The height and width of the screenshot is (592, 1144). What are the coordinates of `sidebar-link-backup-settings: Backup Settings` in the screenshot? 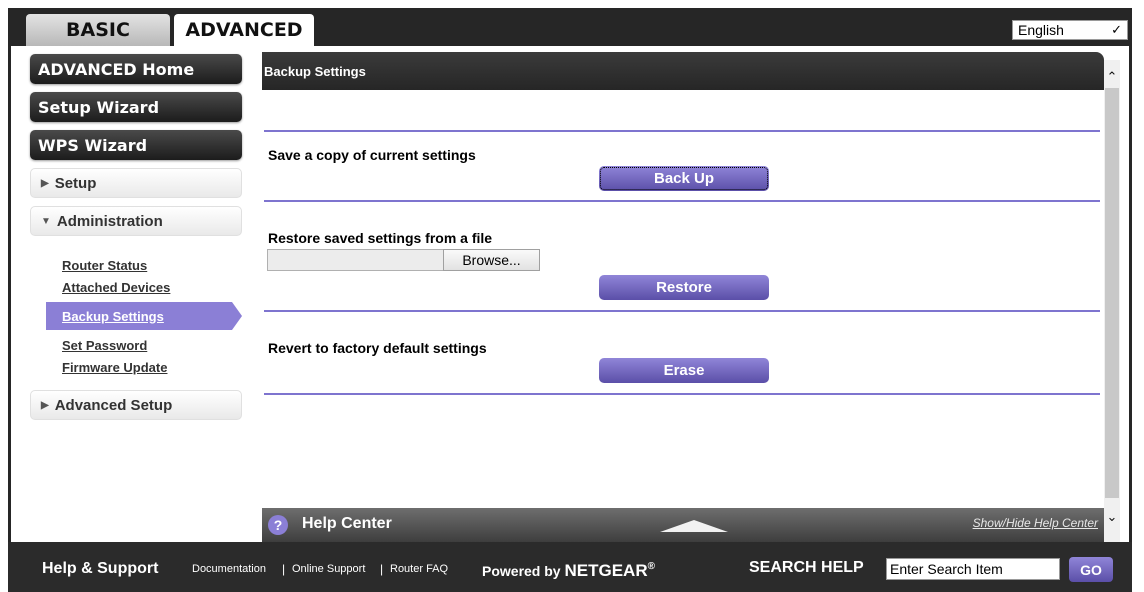 It's located at (144, 316).